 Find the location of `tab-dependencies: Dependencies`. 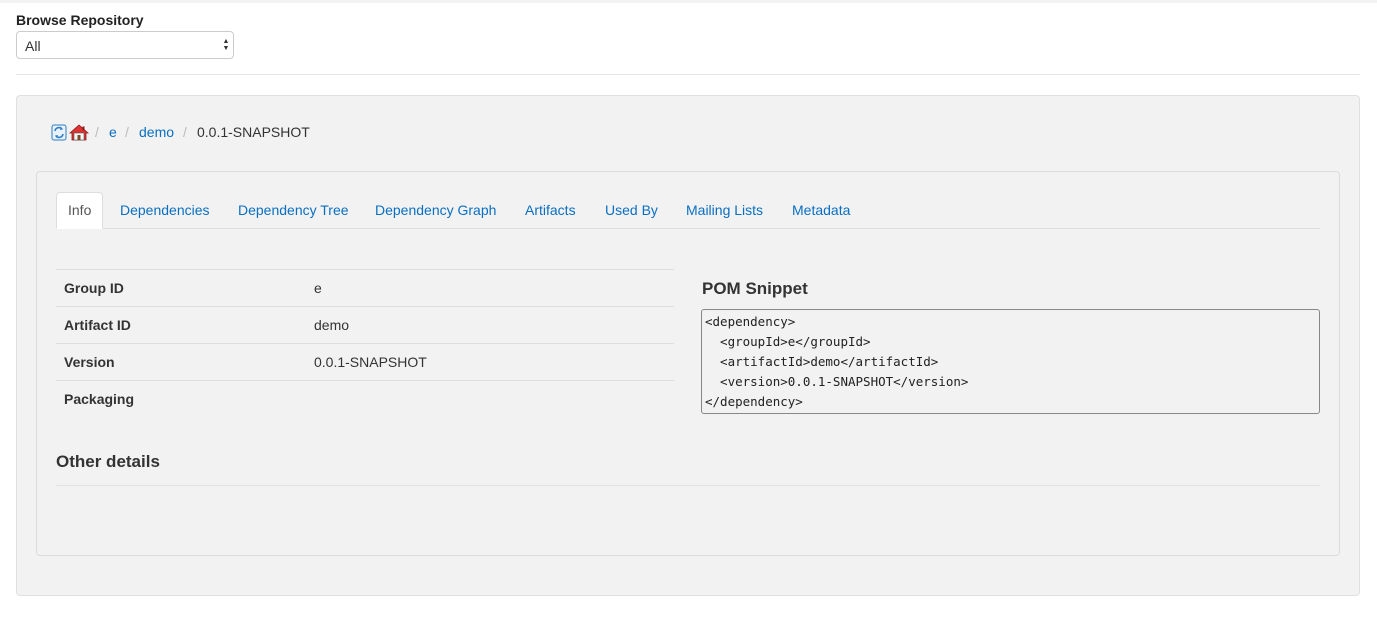

tab-dependencies: Dependencies is located at coordinates (165, 210).